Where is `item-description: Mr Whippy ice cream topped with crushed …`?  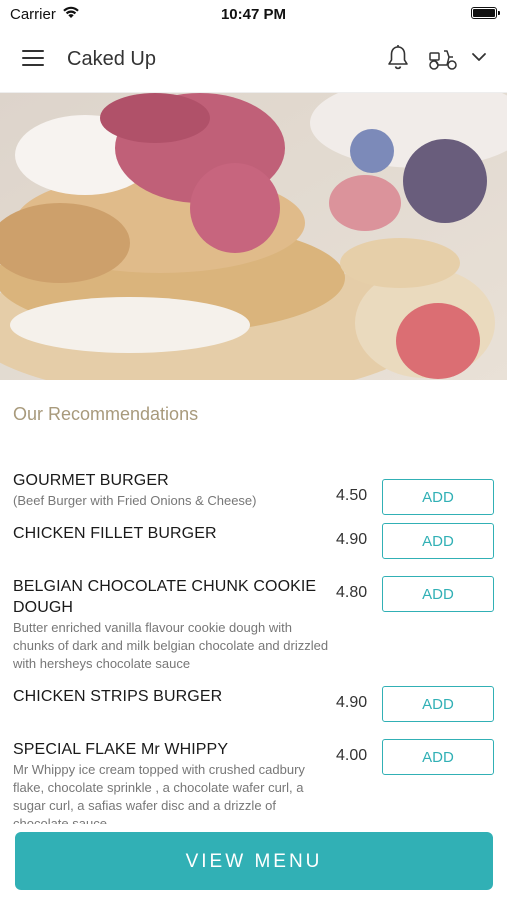 item-description: Mr Whippy ice cream topped with crushed … is located at coordinates (159, 793).